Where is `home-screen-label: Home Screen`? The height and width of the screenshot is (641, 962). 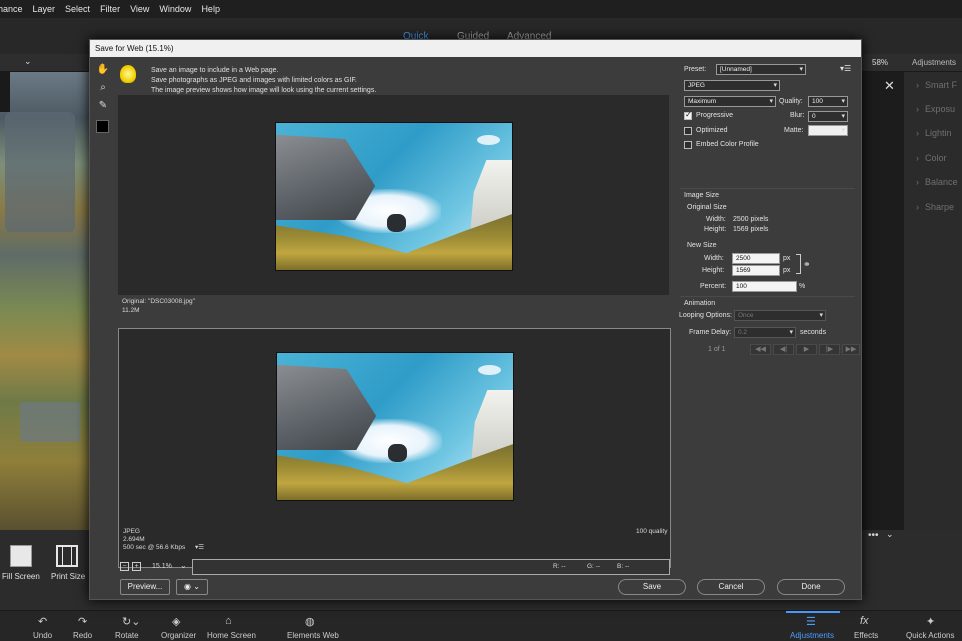
home-screen-label: Home Screen is located at coordinates (231, 635).